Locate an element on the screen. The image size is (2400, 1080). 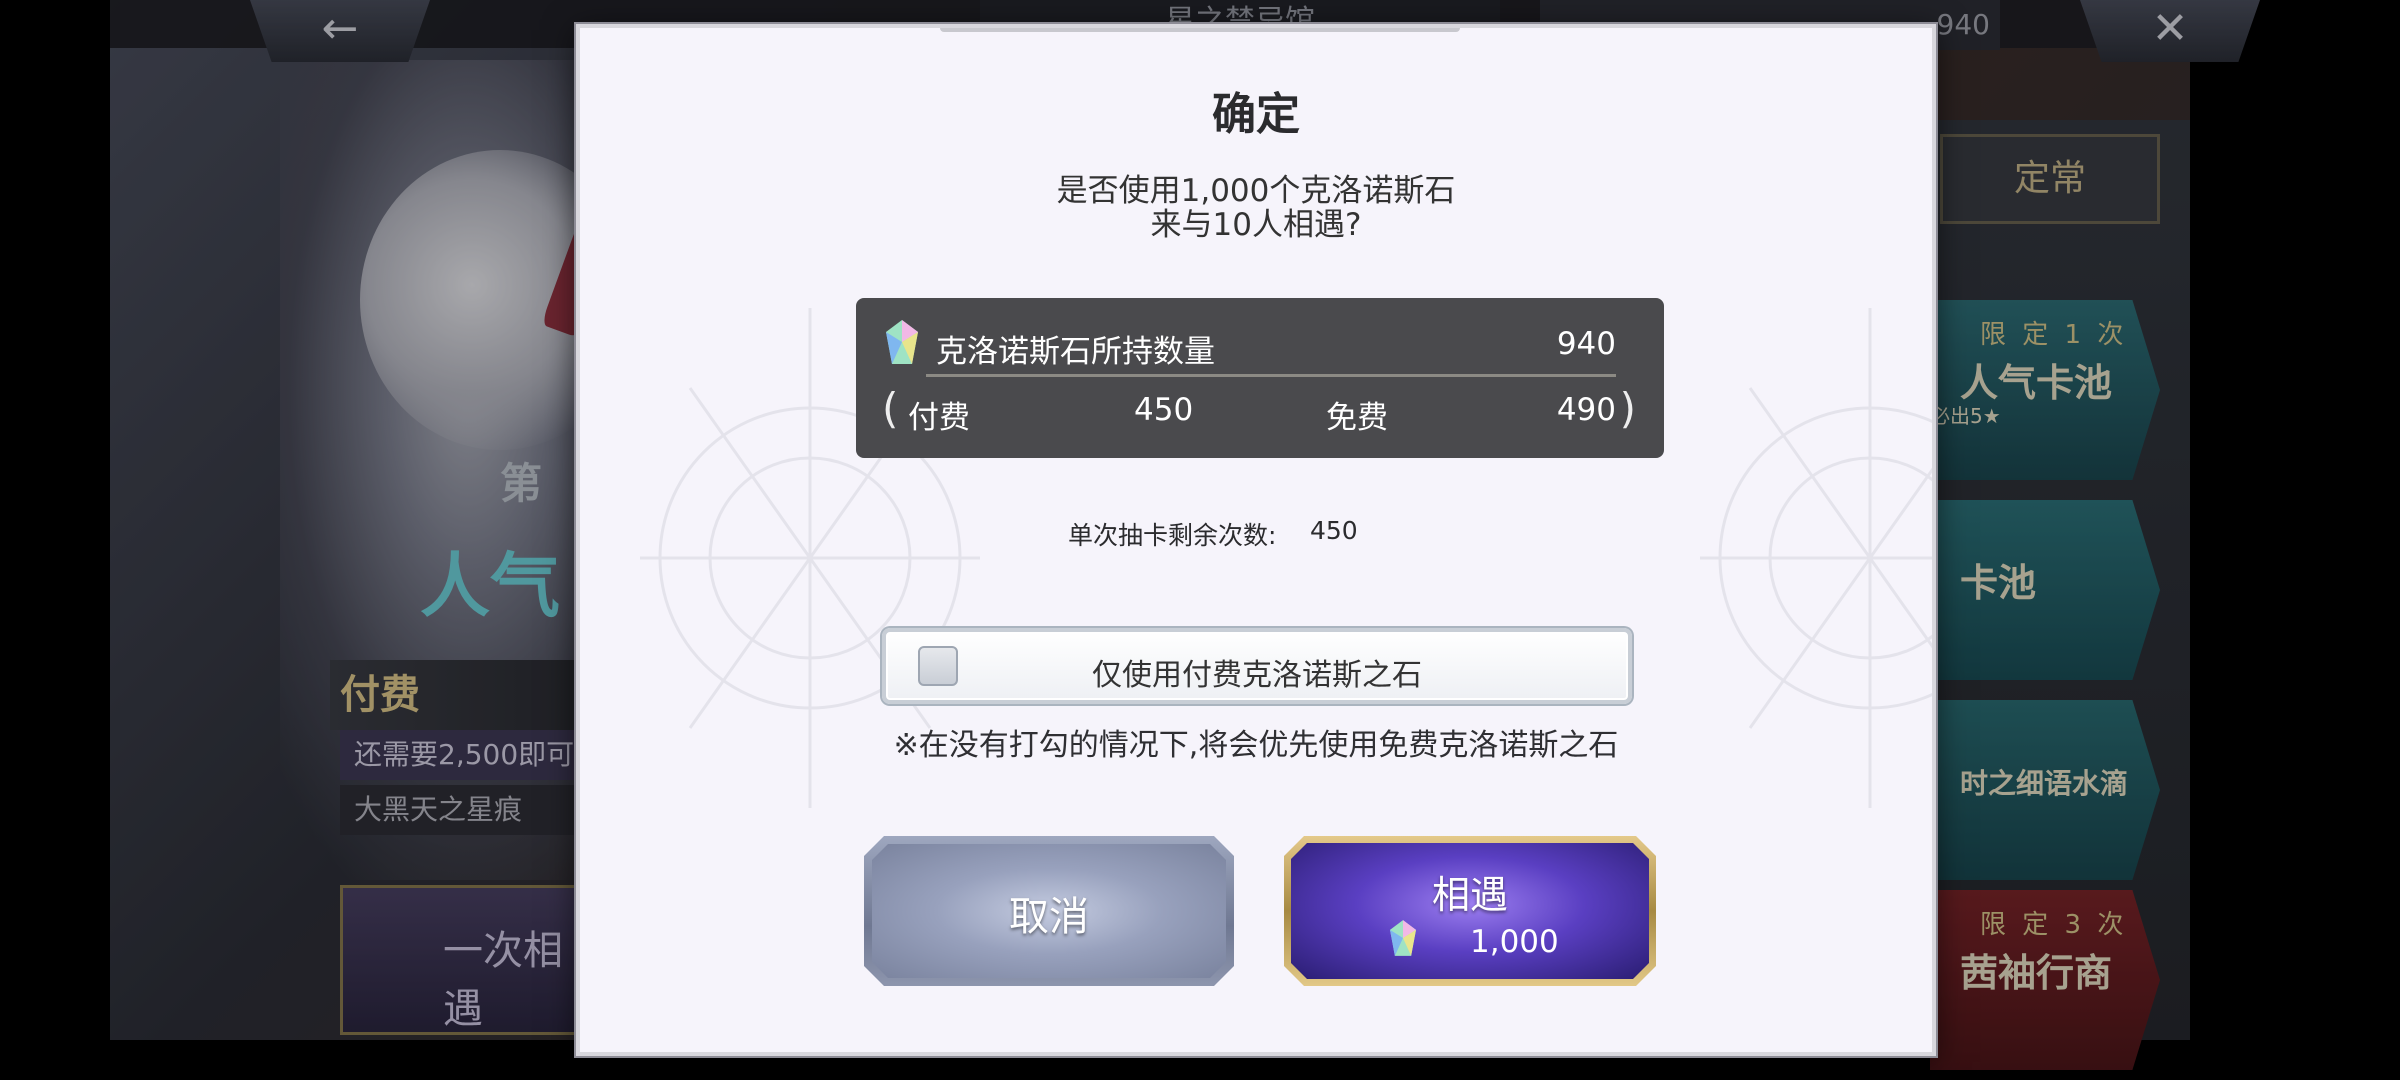
remaining-draws-value: 450 is located at coordinates (1334, 530).